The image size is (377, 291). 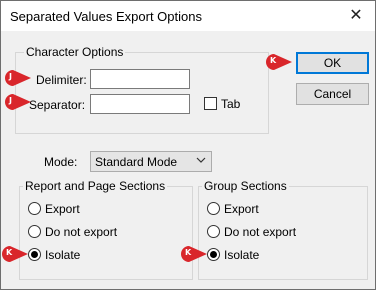 What do you see at coordinates (213, 208) in the screenshot?
I see `group-export-radio` at bounding box center [213, 208].